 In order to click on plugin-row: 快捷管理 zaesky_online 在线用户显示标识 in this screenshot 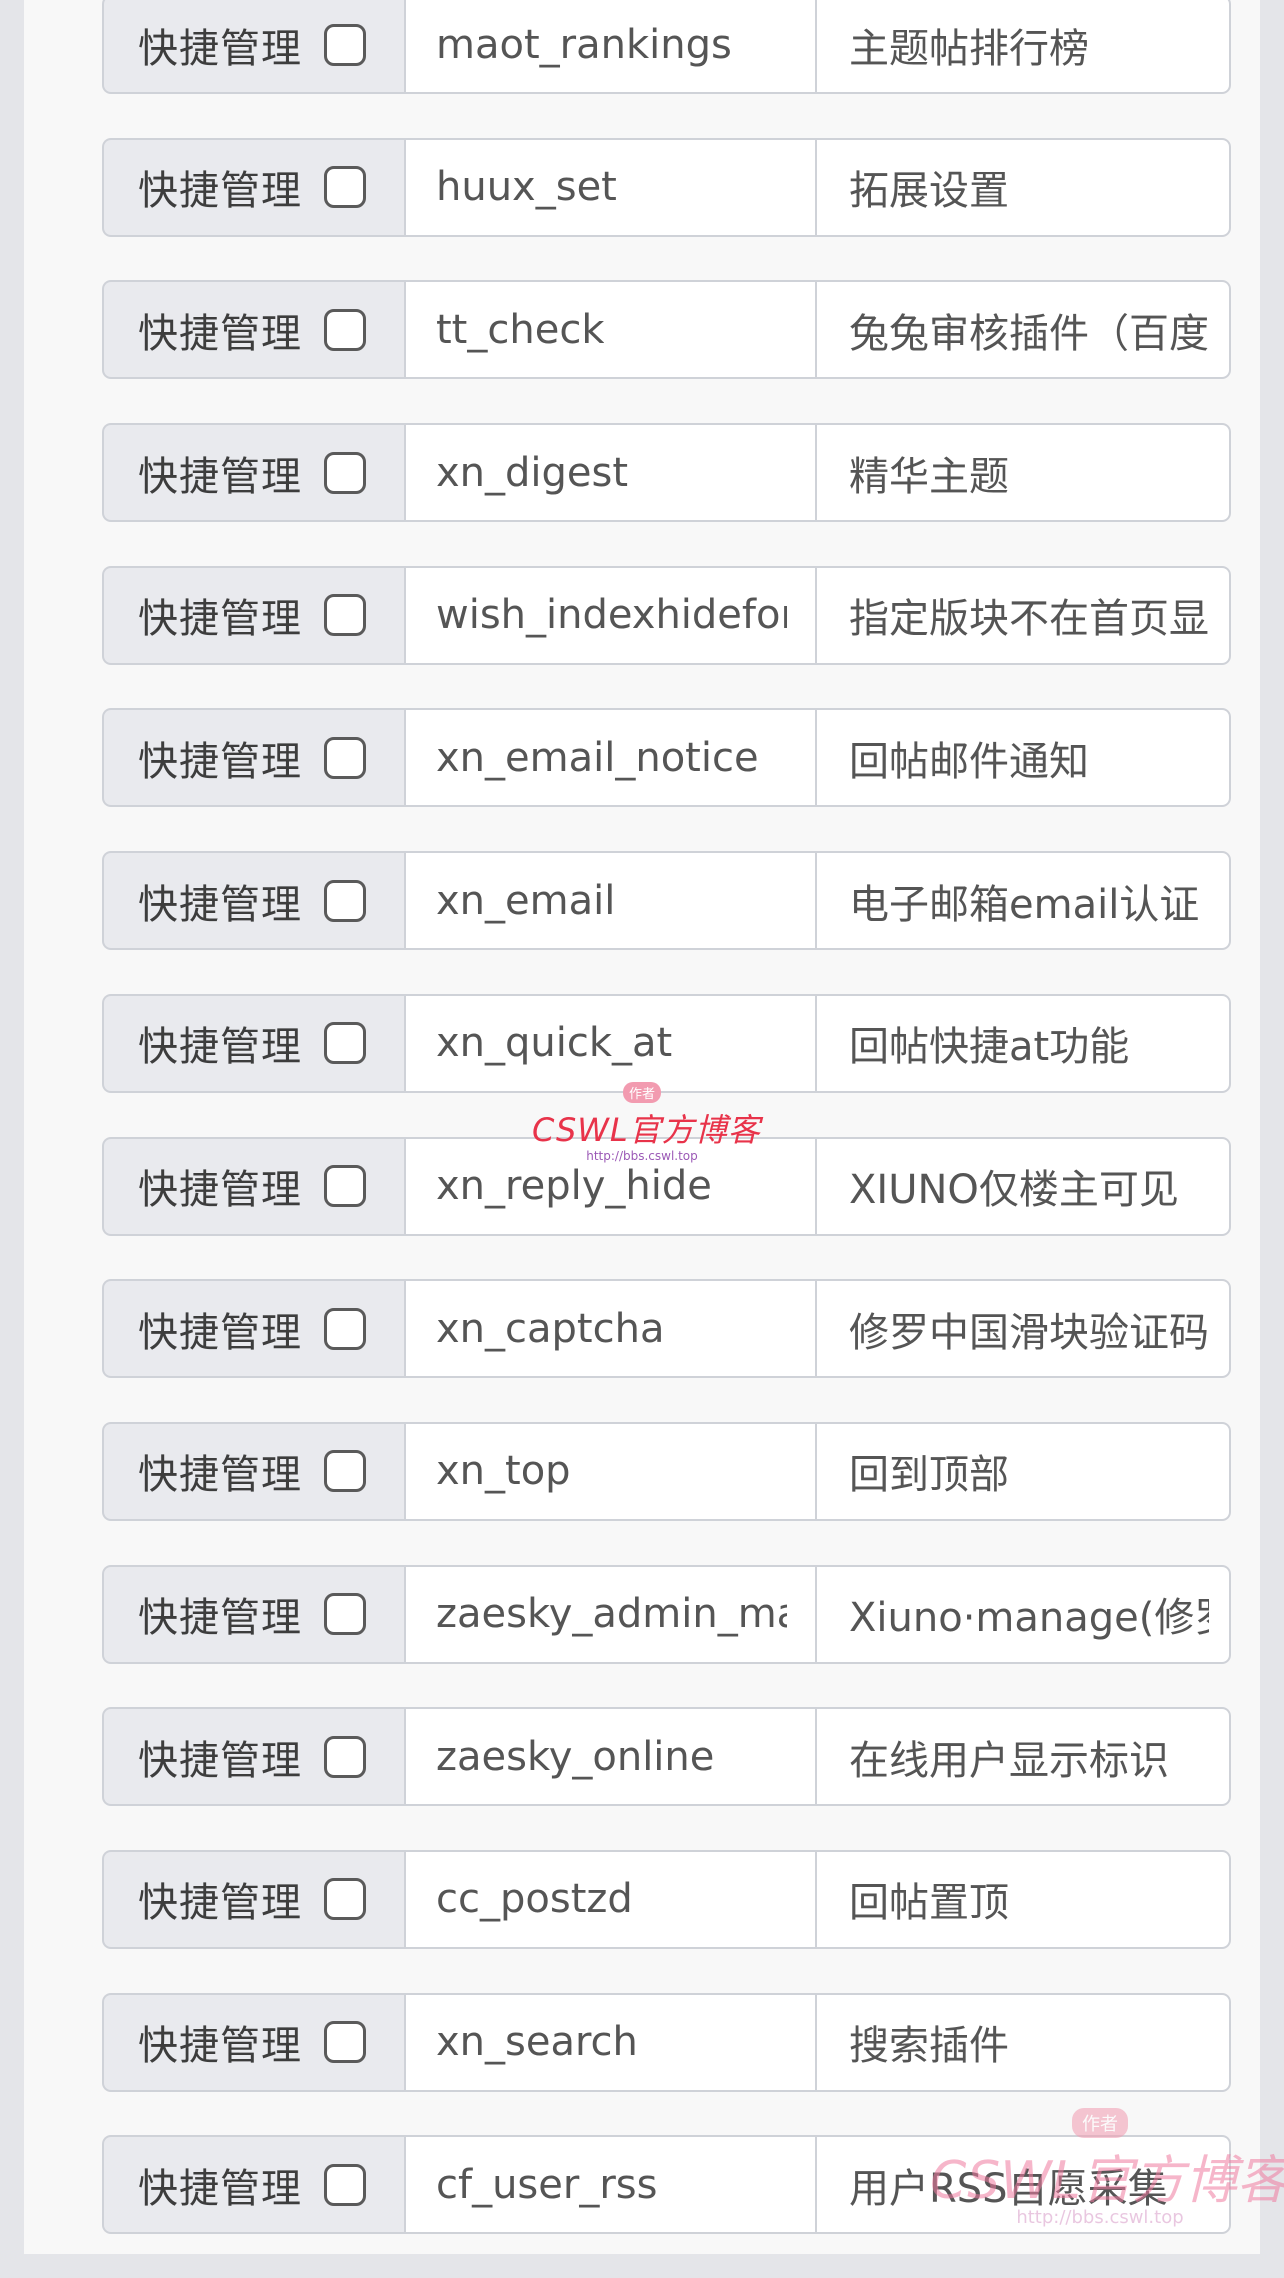, I will do `click(666, 1757)`.